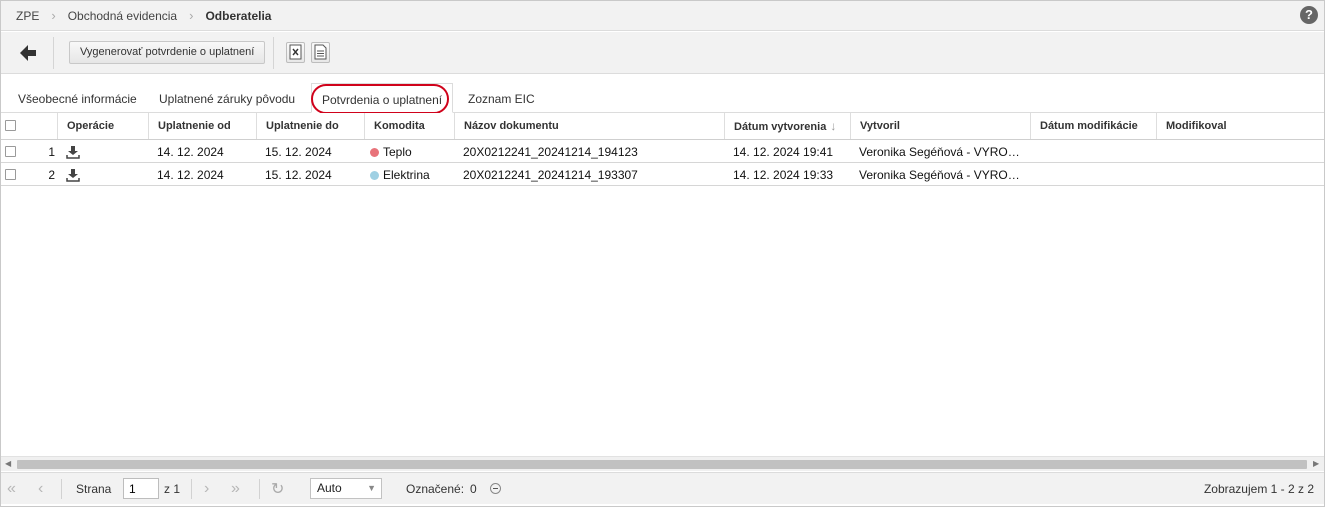 The height and width of the screenshot is (507, 1325). What do you see at coordinates (1093, 126) in the screenshot?
I see `column-header-modified-date: Dátum modifikácie` at bounding box center [1093, 126].